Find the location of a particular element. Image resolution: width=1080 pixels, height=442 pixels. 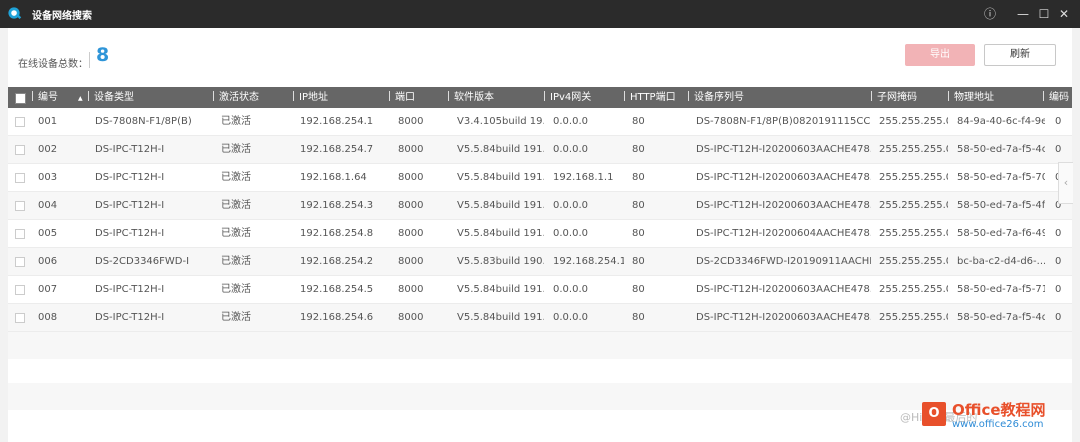

online-count-label: 在线设备总数： is located at coordinates (53, 64).